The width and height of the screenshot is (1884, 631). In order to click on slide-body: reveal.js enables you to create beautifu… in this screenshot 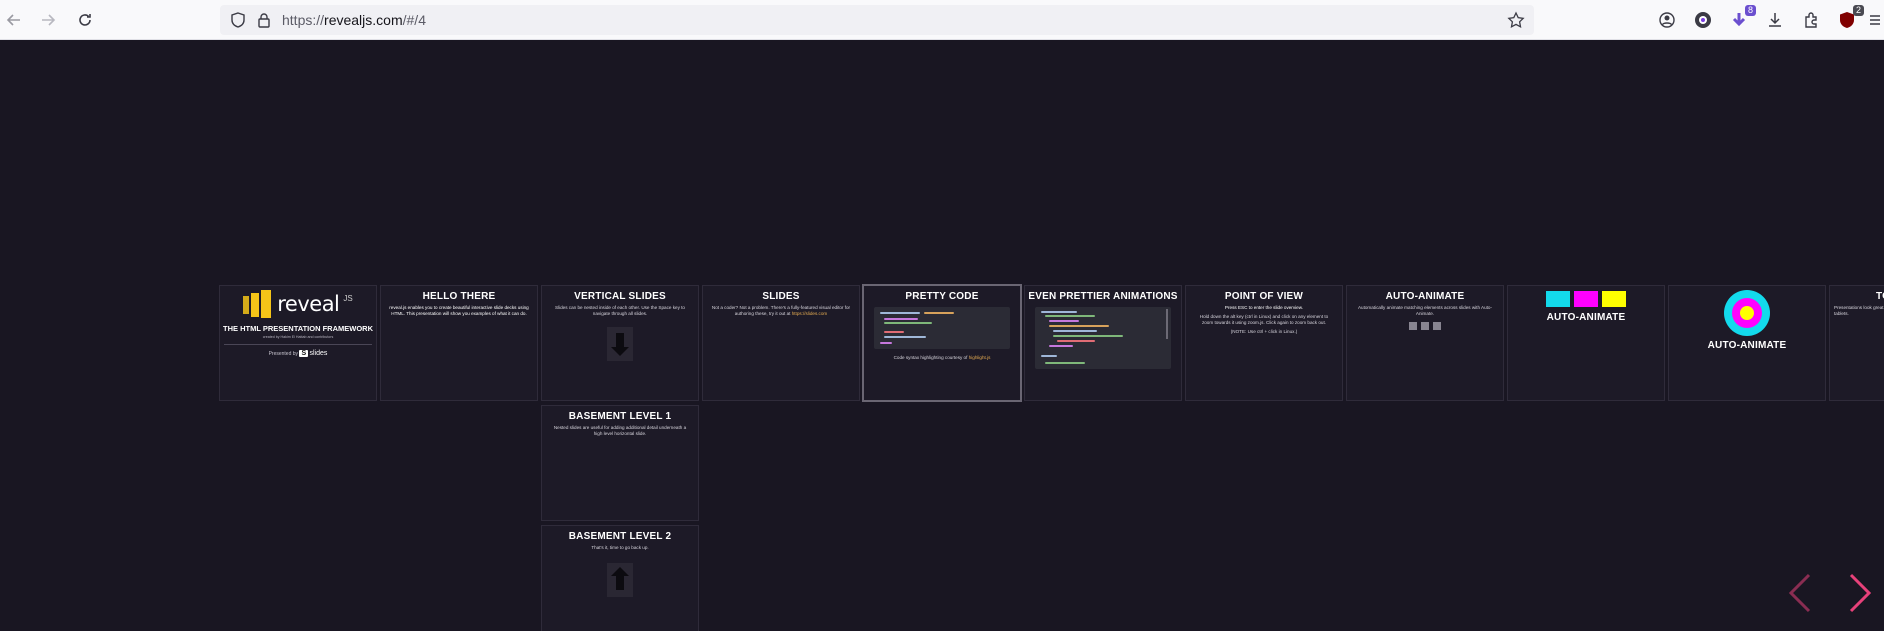, I will do `click(459, 310)`.